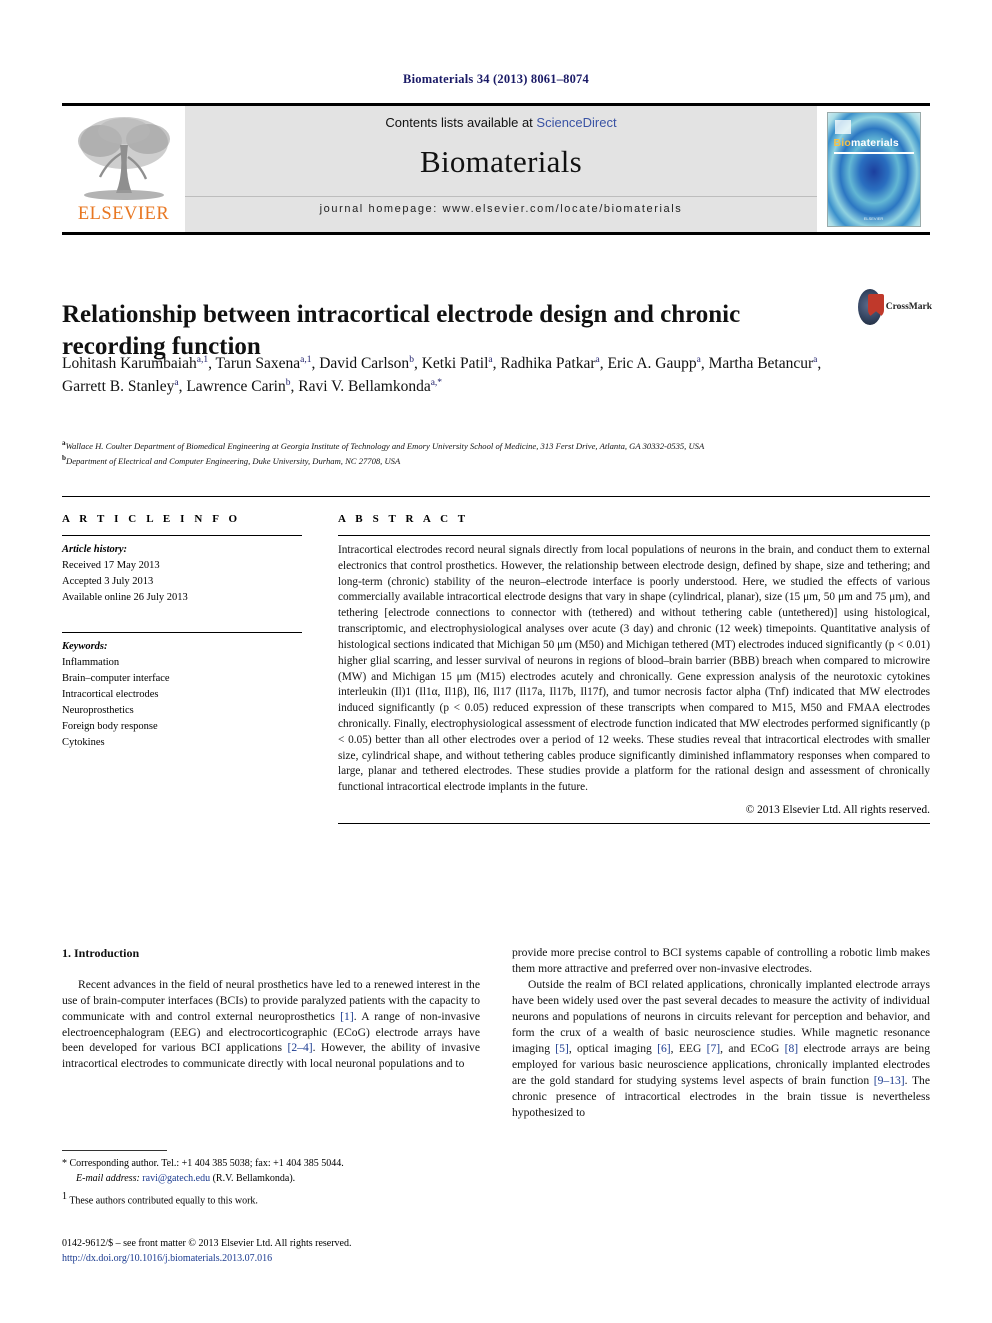  Describe the element at coordinates (64, 1196) in the screenshot. I see `footnote-marker: 1` at that location.